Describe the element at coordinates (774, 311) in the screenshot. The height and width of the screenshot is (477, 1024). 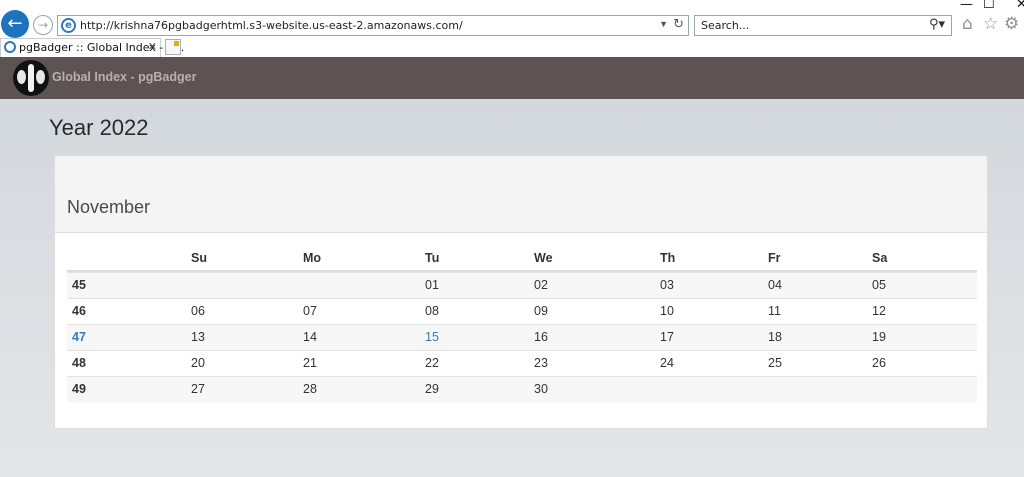
I see `day-cell: 11` at that location.